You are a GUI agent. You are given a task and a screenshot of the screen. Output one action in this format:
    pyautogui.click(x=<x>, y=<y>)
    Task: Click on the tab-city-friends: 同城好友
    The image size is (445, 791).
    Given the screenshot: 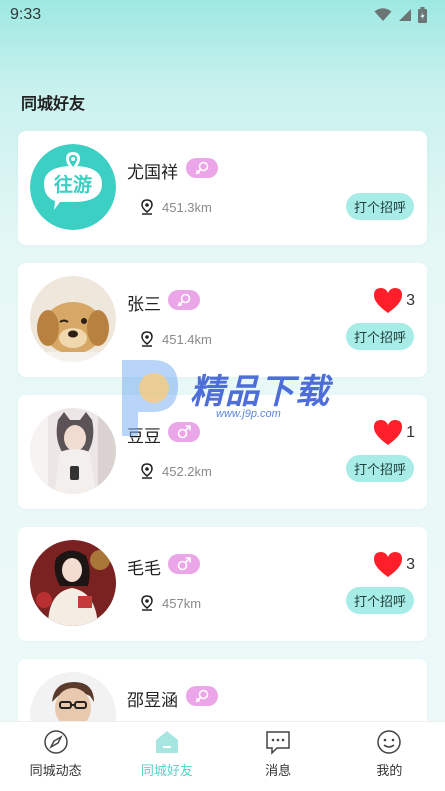 What is the action you would take?
    pyautogui.click(x=166, y=756)
    